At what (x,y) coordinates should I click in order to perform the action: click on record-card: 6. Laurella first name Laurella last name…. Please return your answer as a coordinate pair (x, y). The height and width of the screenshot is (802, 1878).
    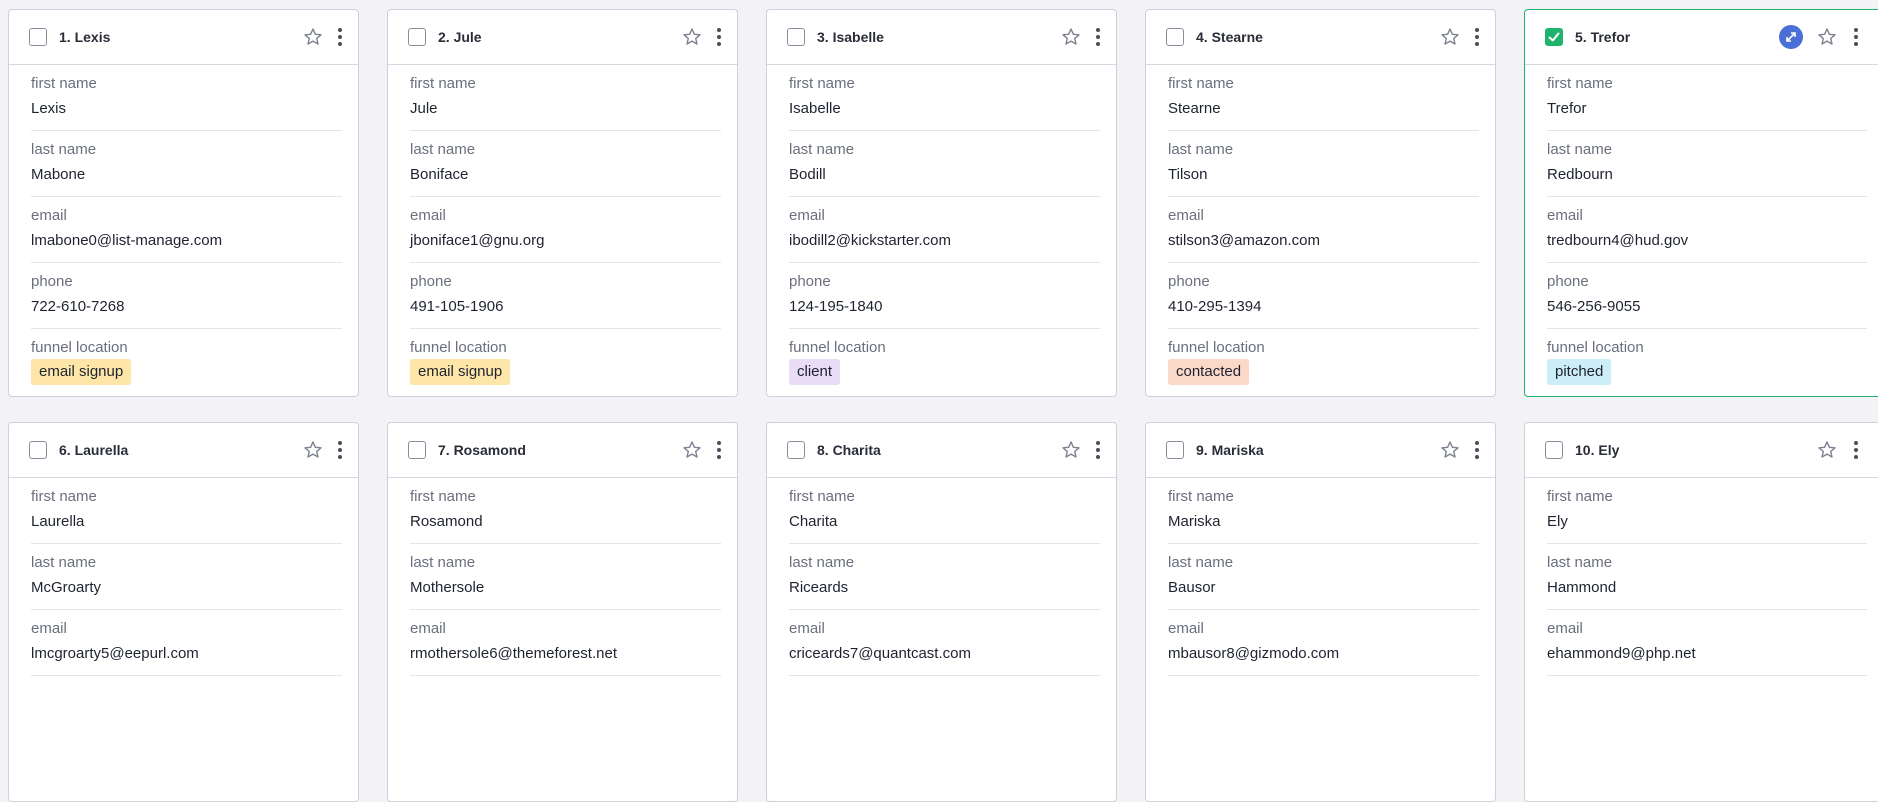
    Looking at the image, I should click on (183, 612).